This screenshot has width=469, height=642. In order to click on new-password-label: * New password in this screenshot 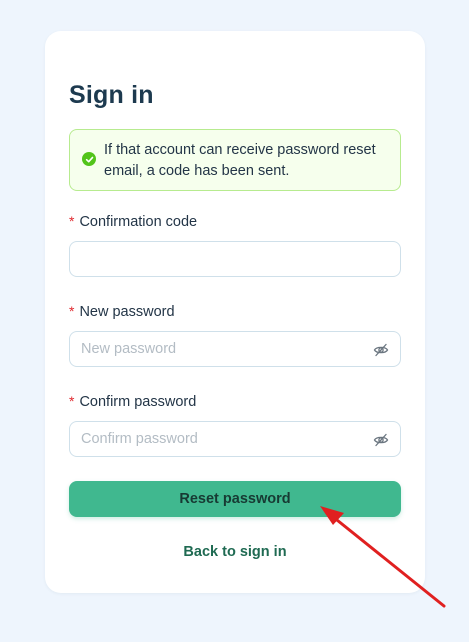, I will do `click(122, 311)`.